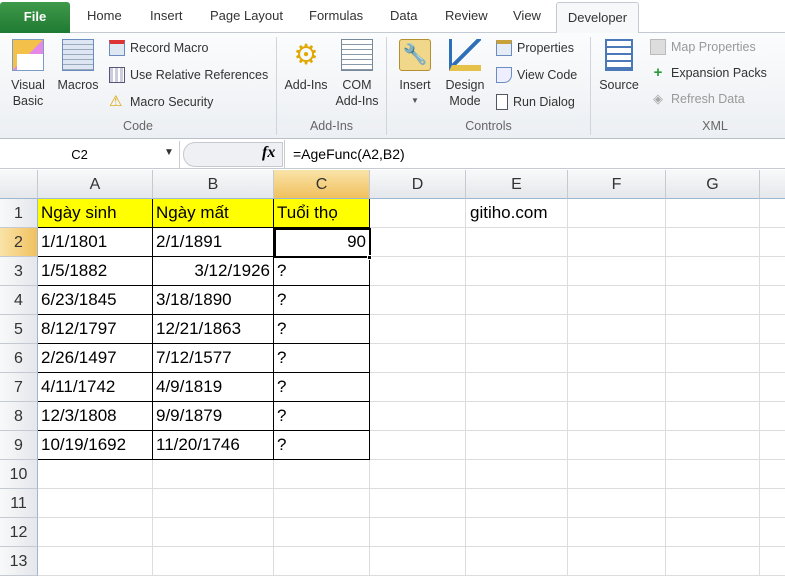  Describe the element at coordinates (213, 213) in the screenshot. I see `cell-b1: Ngày mất` at that location.